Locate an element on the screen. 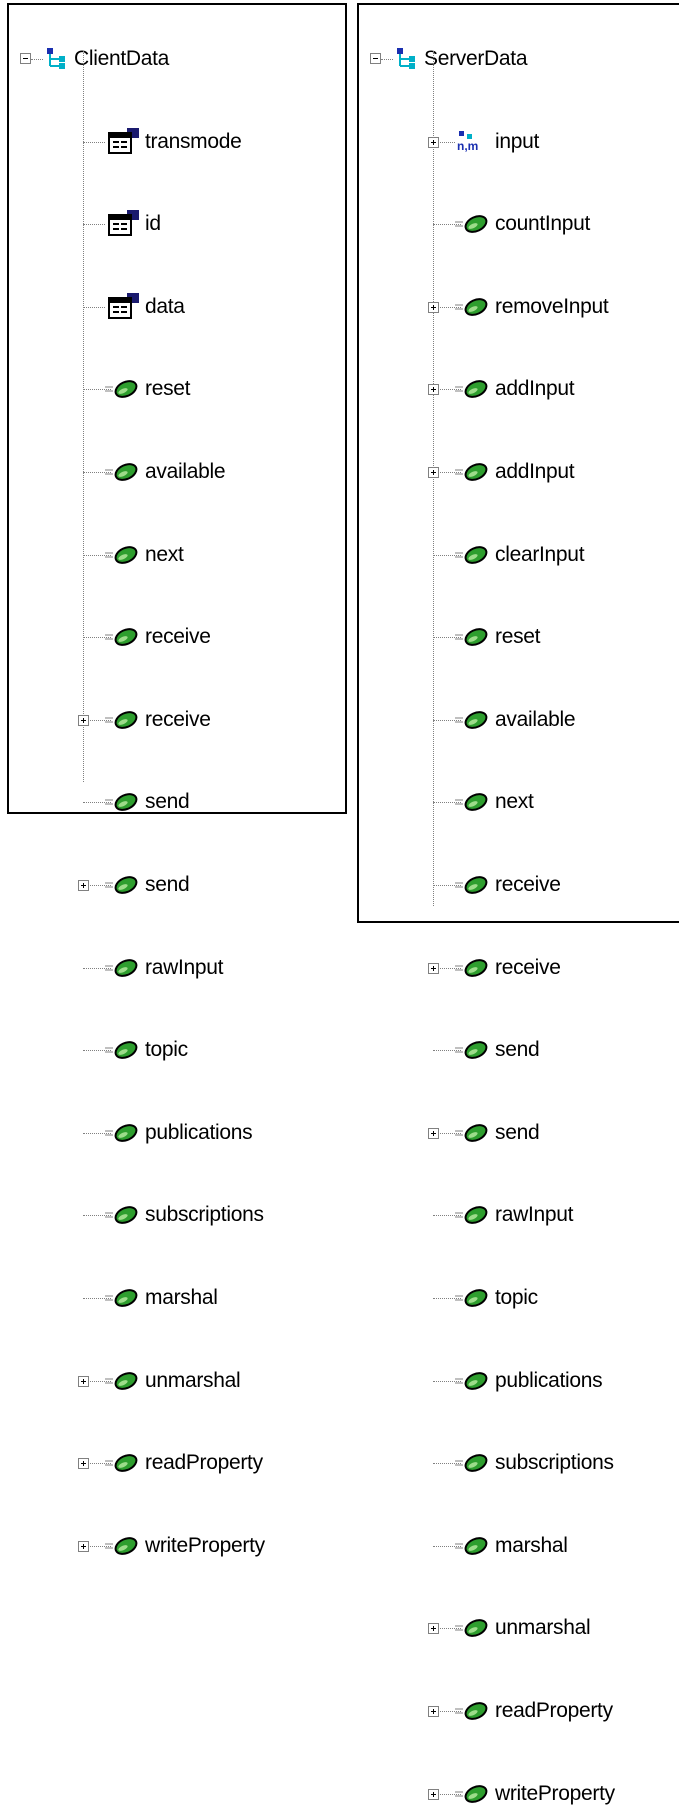 This screenshot has height=1809, width=679. server-tree-item-label: subscriptions is located at coordinates (554, 1463).